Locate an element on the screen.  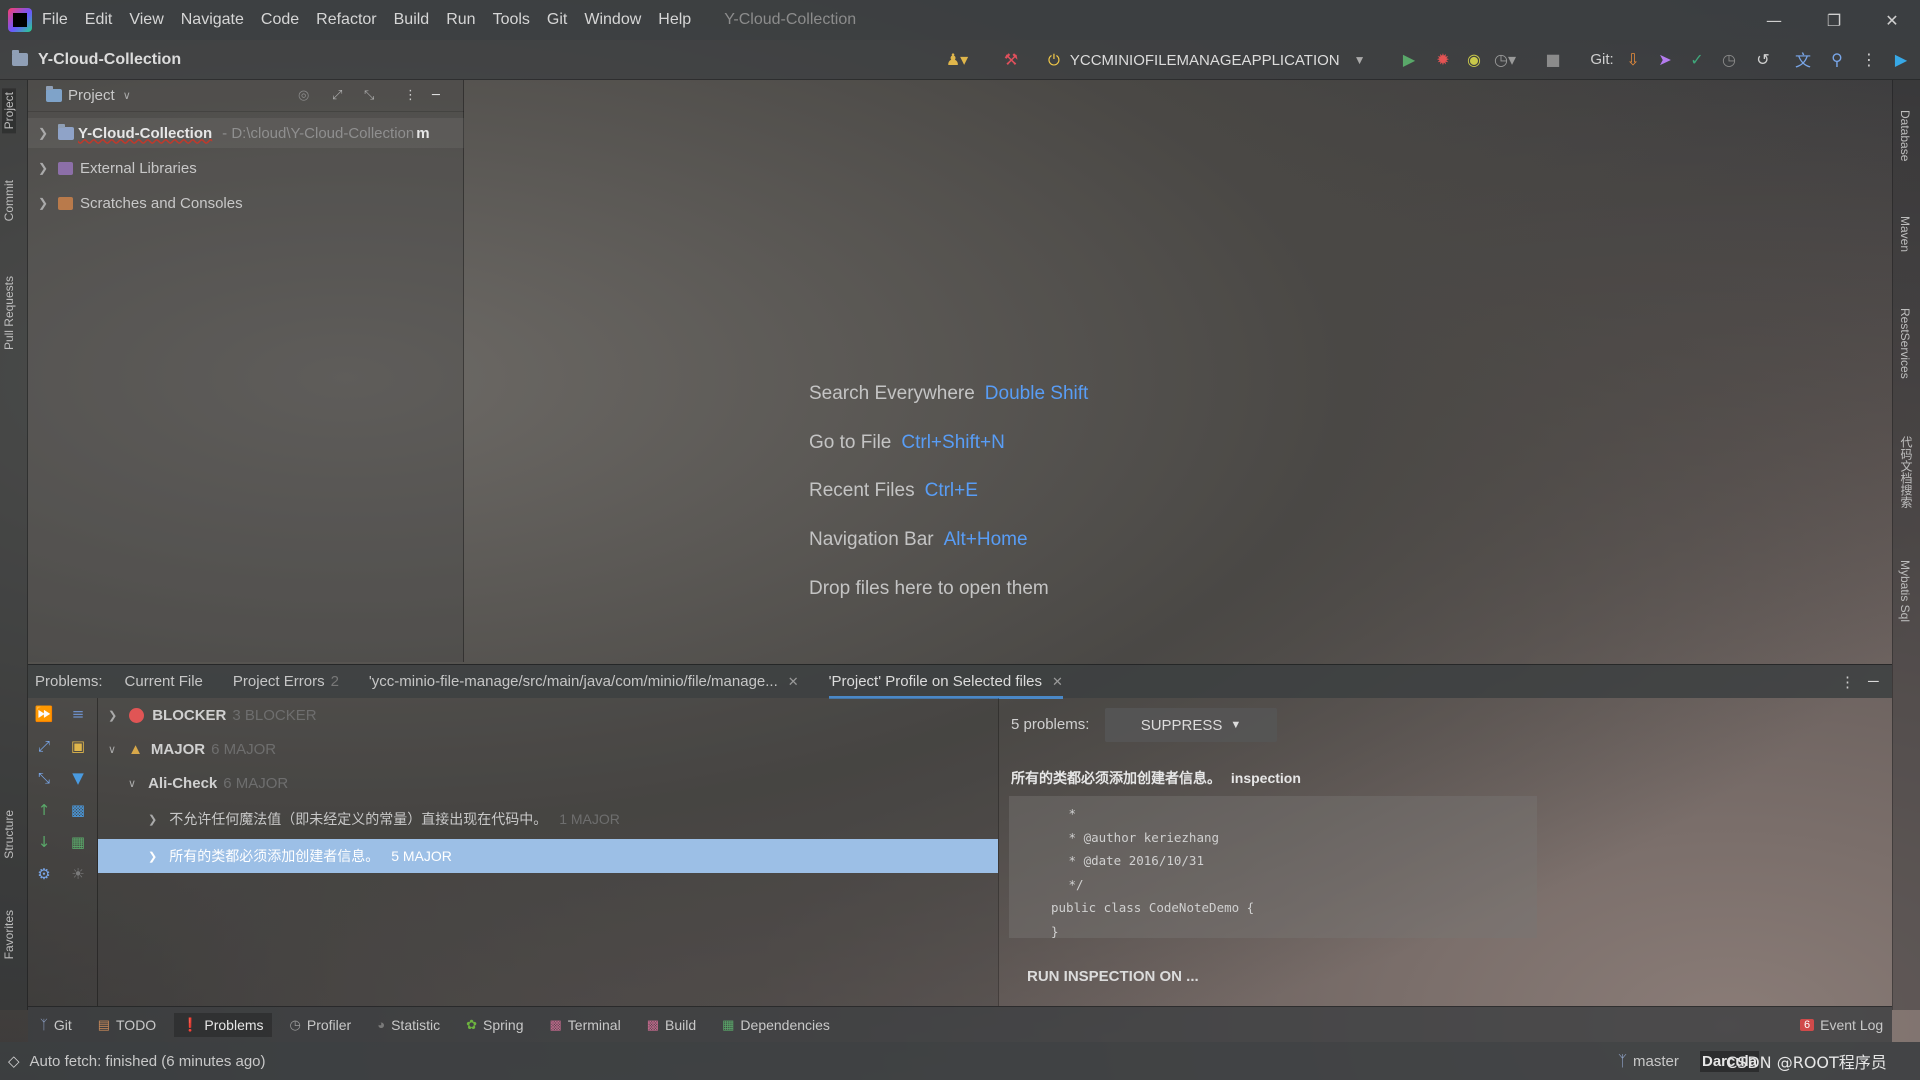
menu-build: Build is located at coordinates (412, 20).